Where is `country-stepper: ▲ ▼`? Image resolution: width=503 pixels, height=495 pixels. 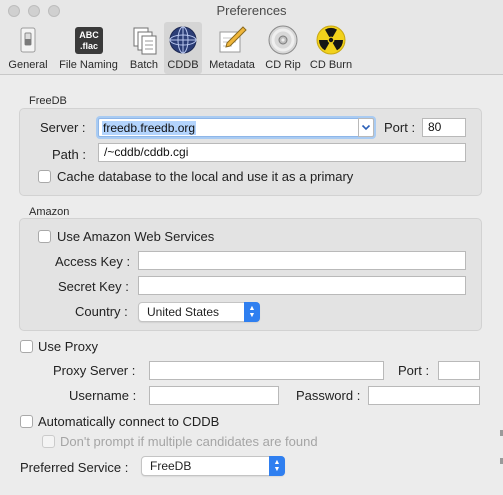 country-stepper: ▲ ▼ is located at coordinates (252, 312).